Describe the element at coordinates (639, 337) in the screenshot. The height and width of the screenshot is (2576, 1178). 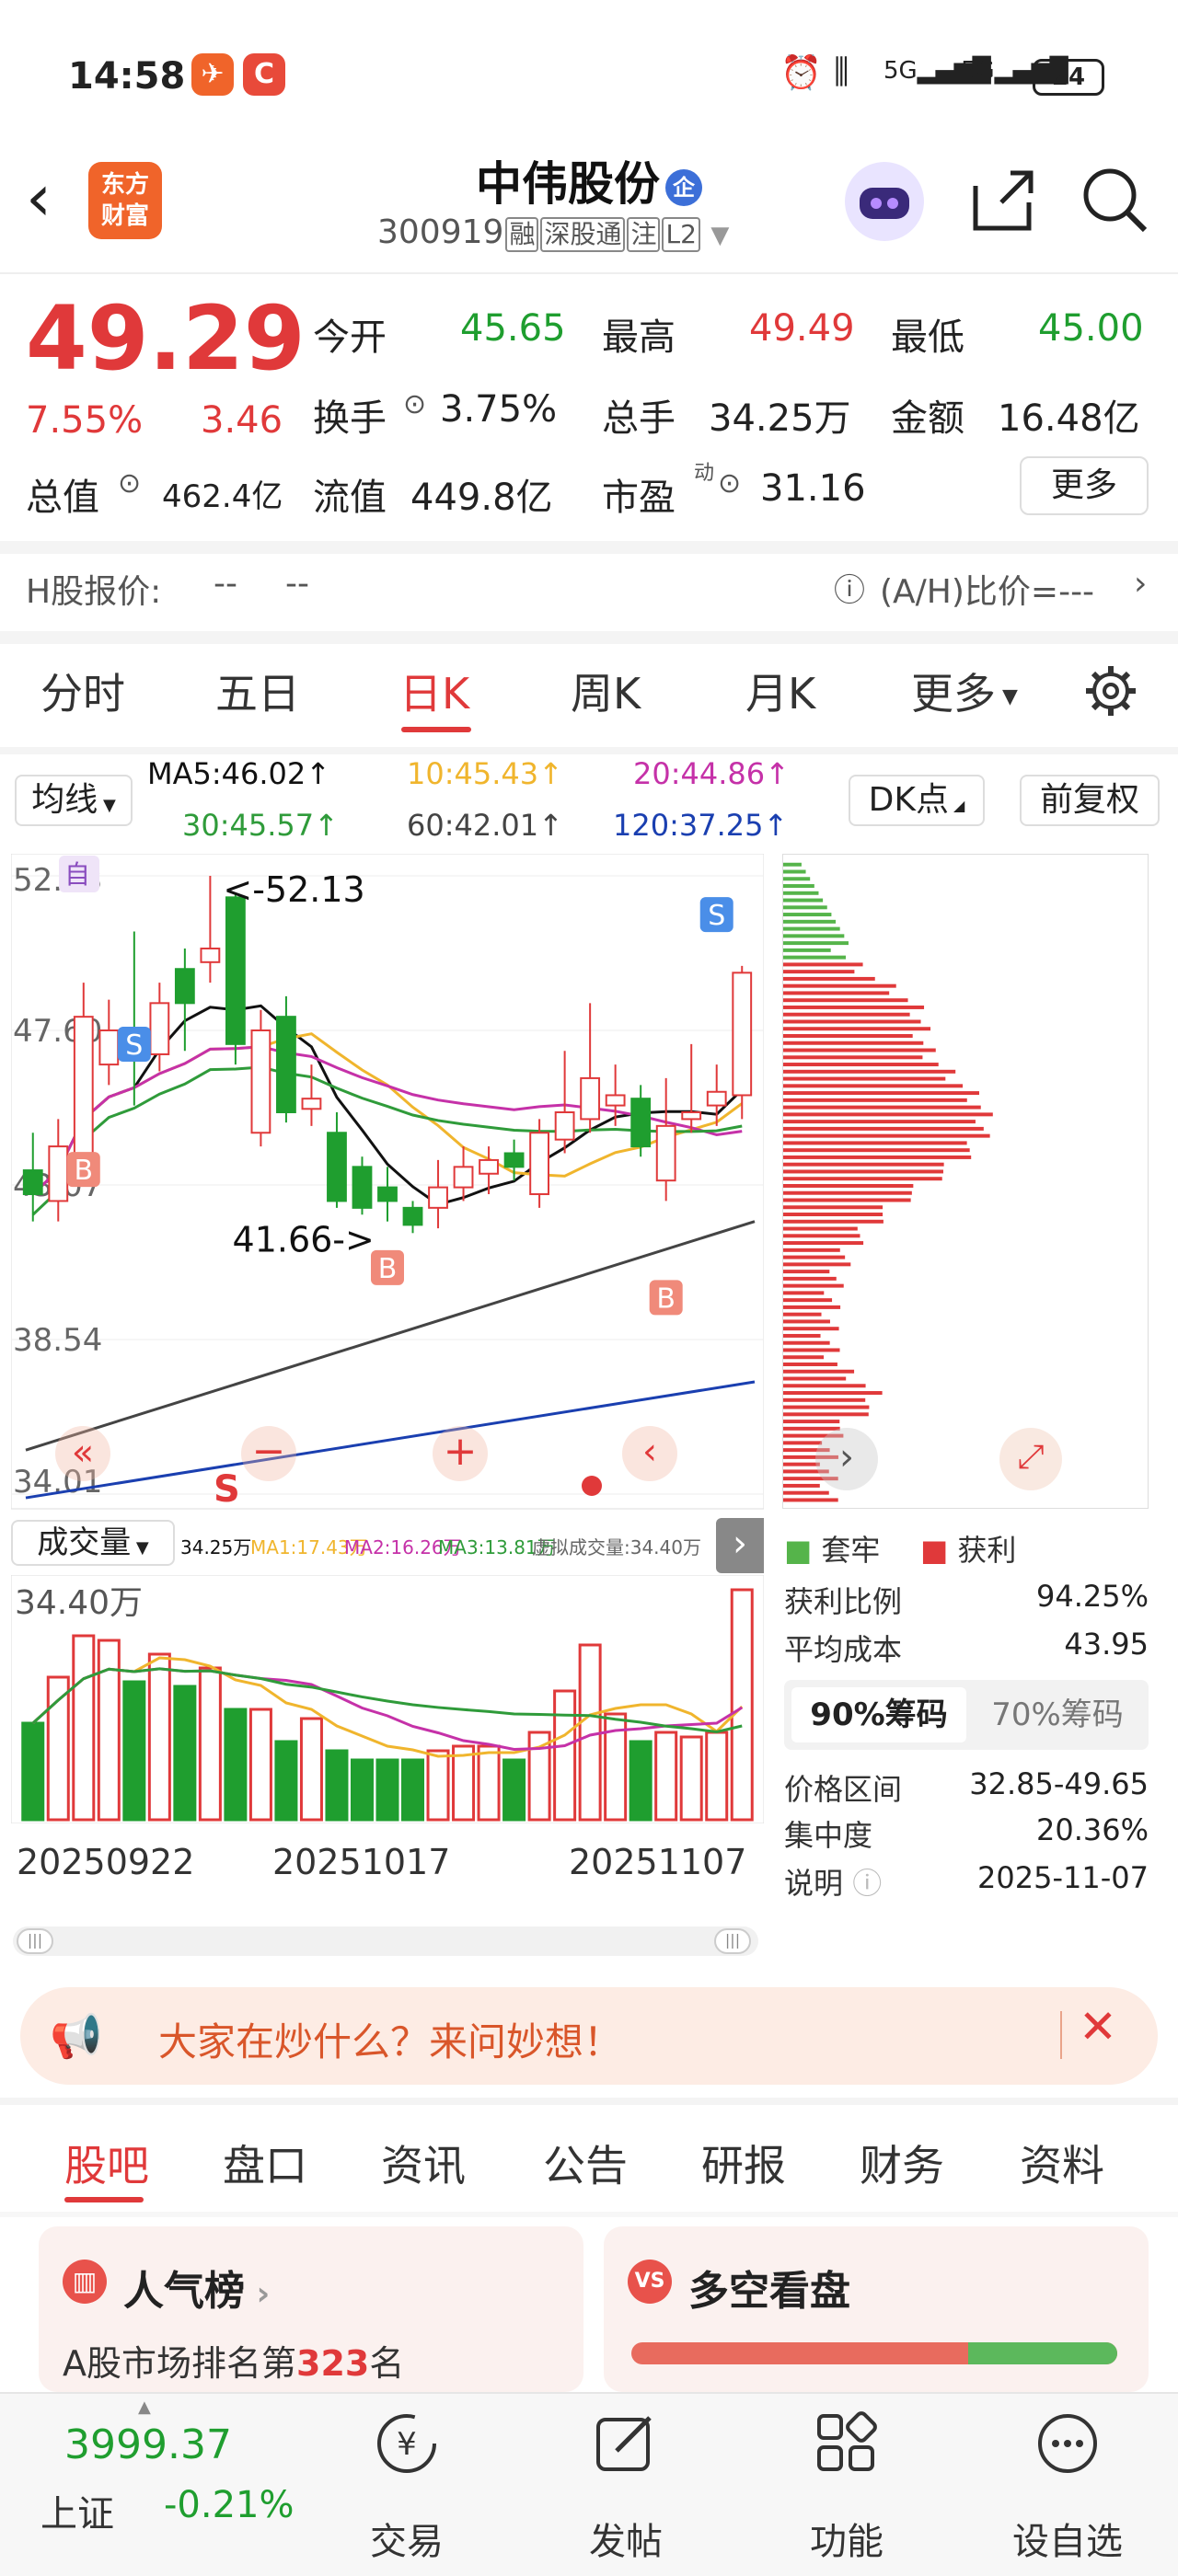
I see `high-label: 最高` at that location.